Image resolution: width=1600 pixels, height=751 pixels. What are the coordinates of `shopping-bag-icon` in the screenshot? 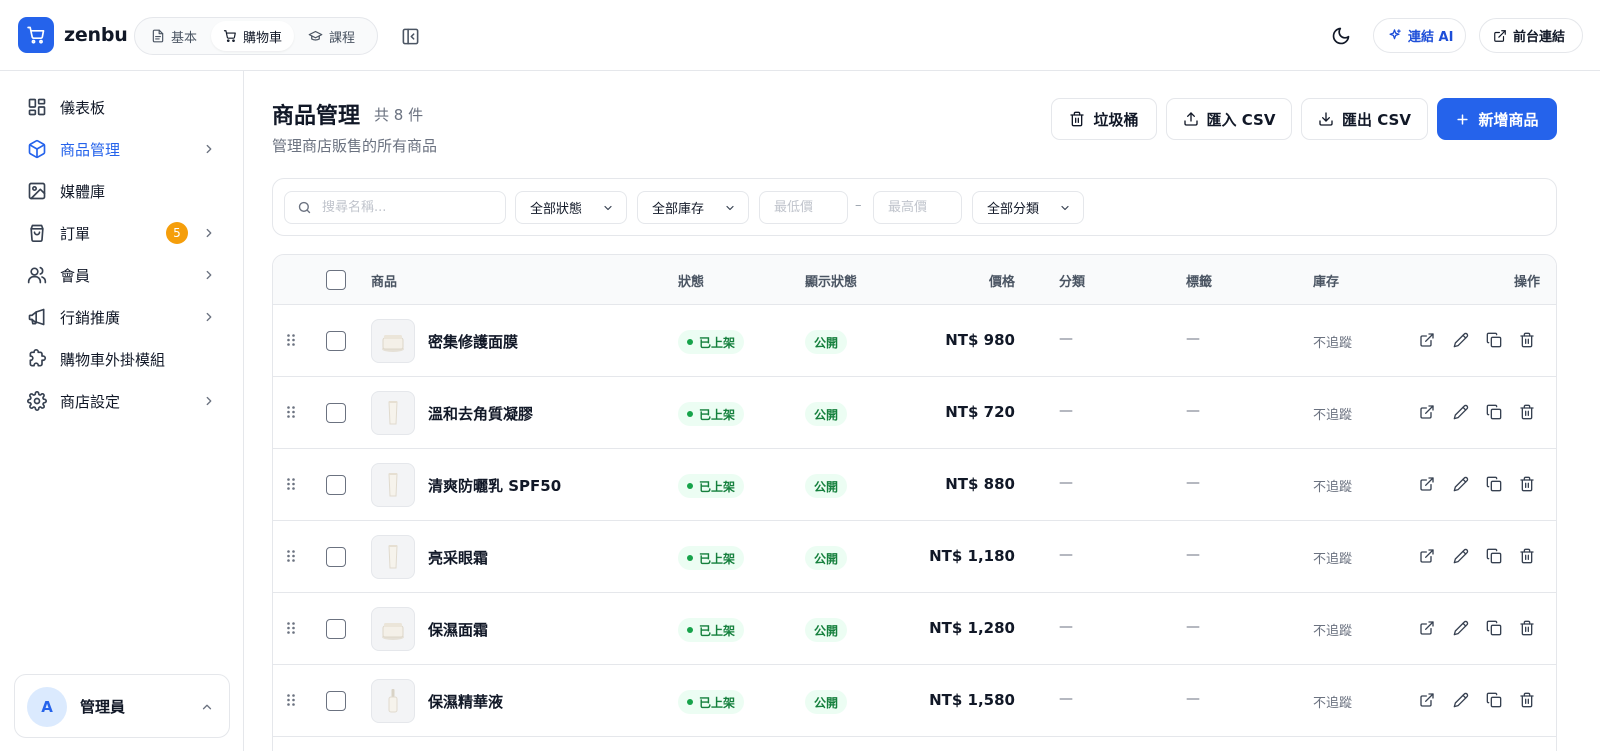 It's located at (37, 233).